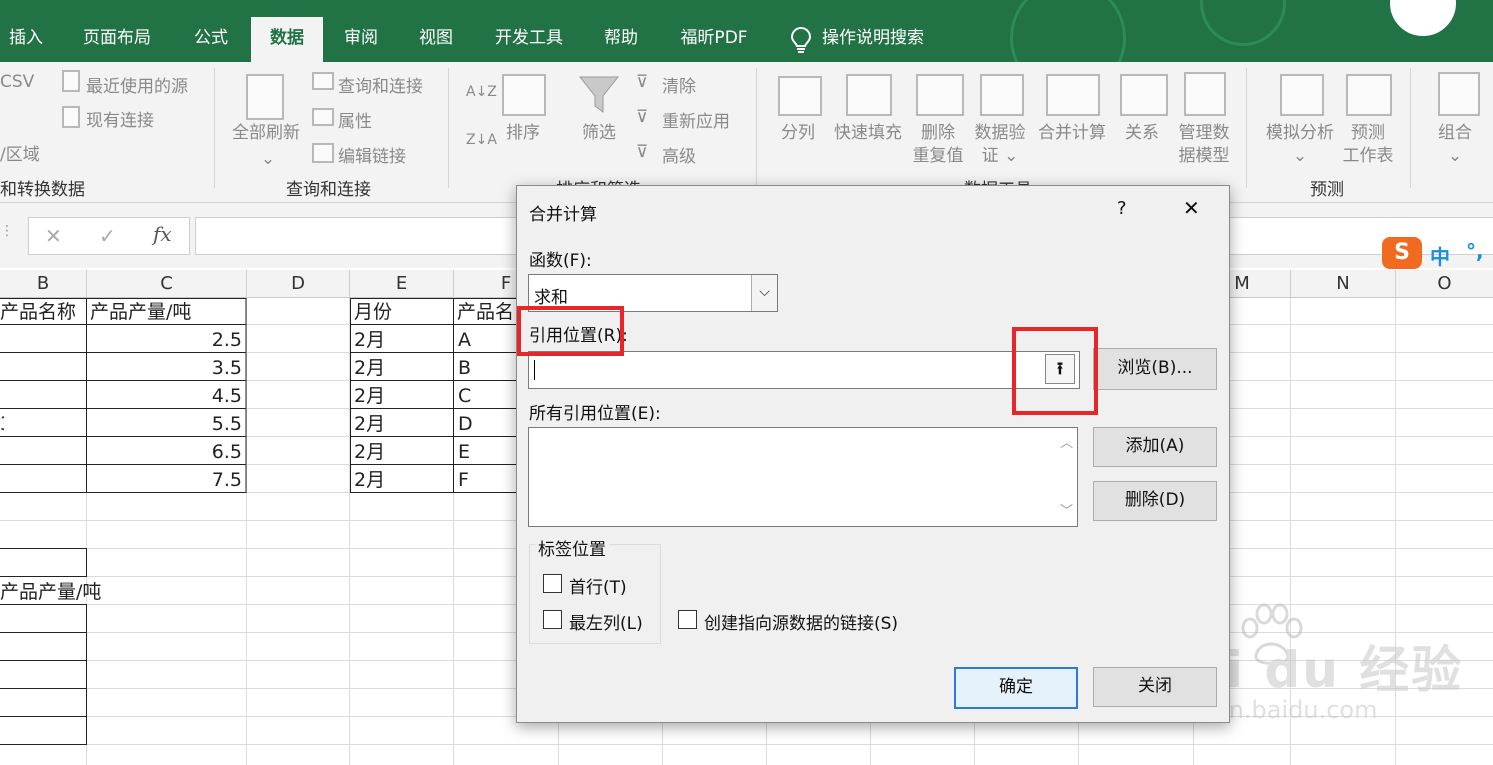 The height and width of the screenshot is (765, 1493). Describe the element at coordinates (166, 396) in the screenshot. I see `cell-c-value: 4.5` at that location.